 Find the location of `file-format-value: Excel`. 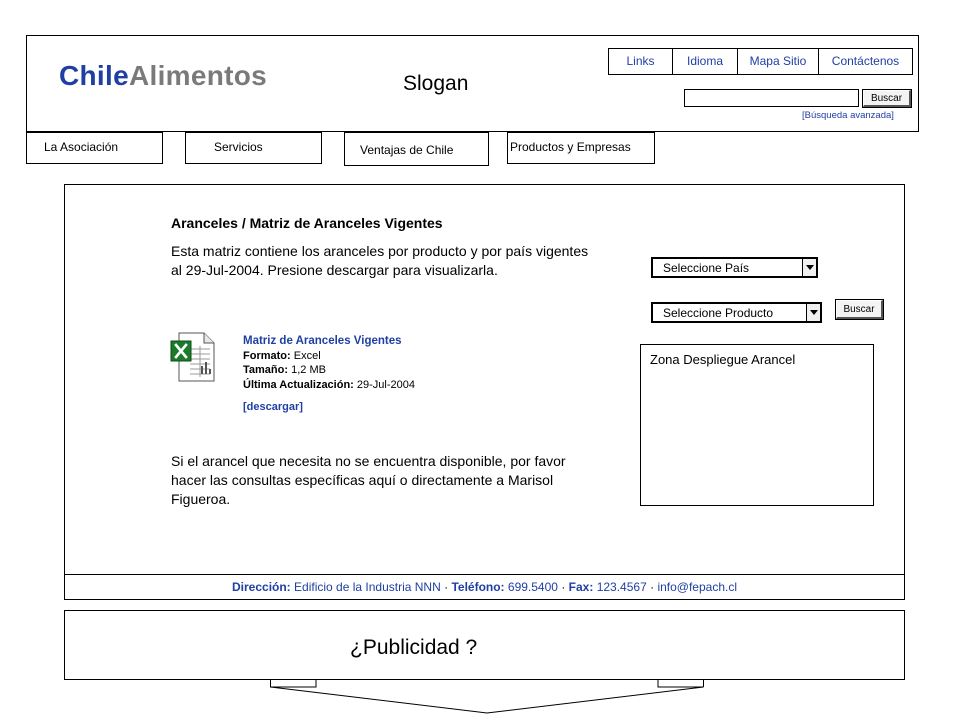

file-format-value: Excel is located at coordinates (307, 355).